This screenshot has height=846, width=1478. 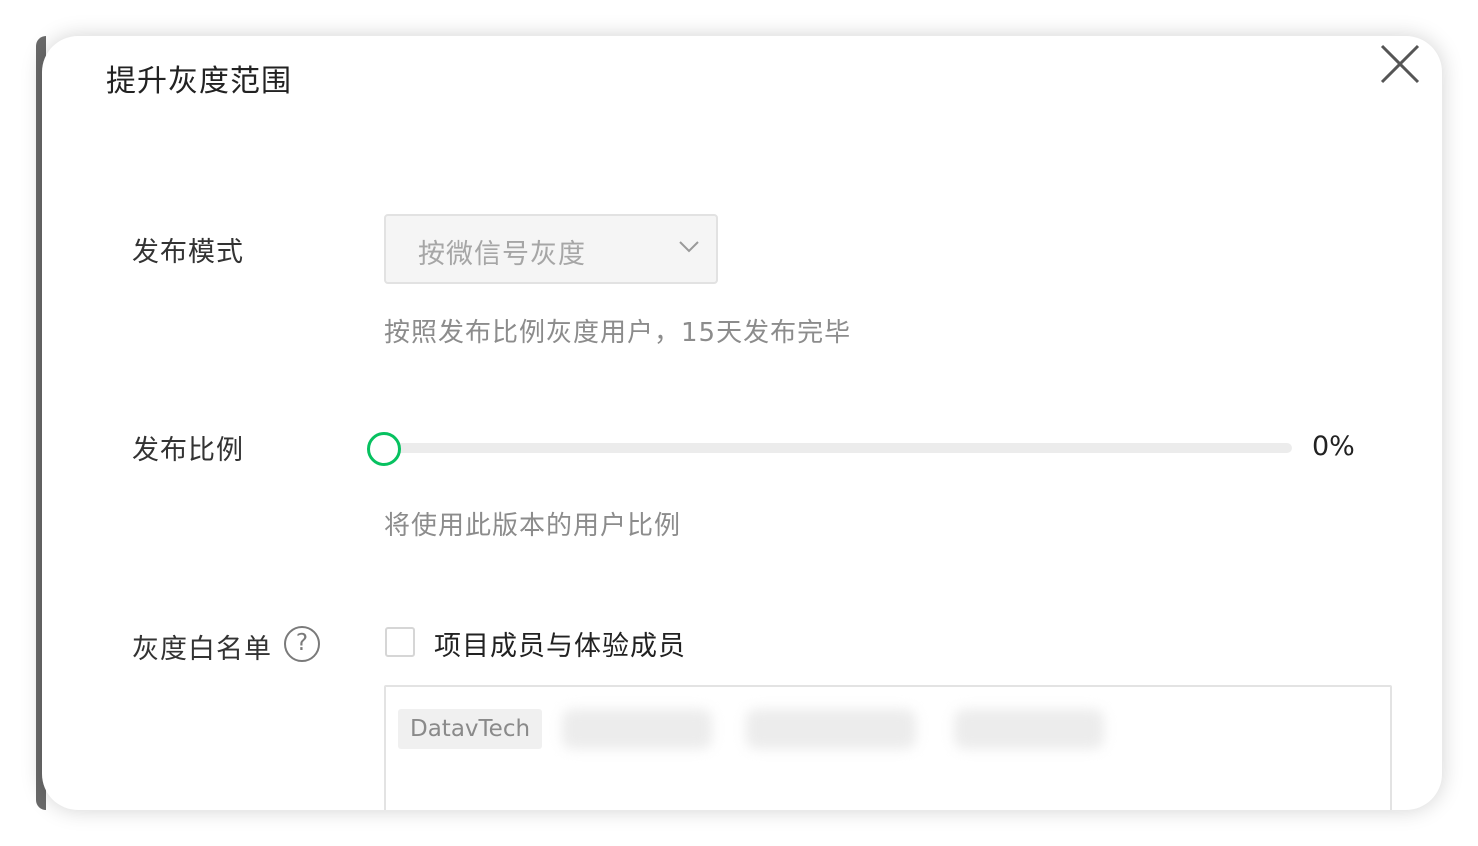 What do you see at coordinates (689, 247) in the screenshot?
I see `chevron-down-icon` at bounding box center [689, 247].